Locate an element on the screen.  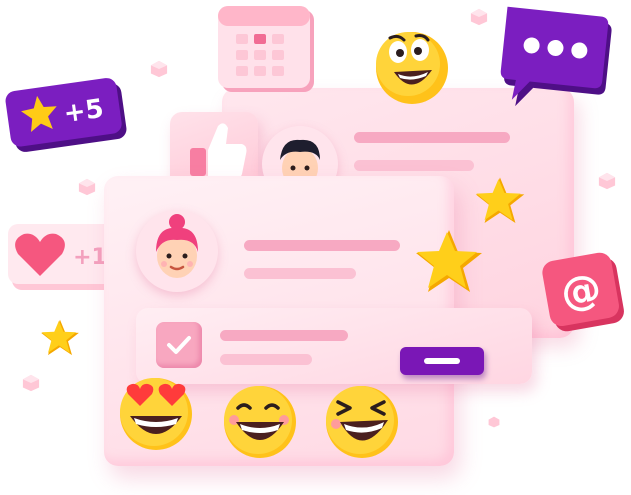
check-icon is located at coordinates (179, 345).